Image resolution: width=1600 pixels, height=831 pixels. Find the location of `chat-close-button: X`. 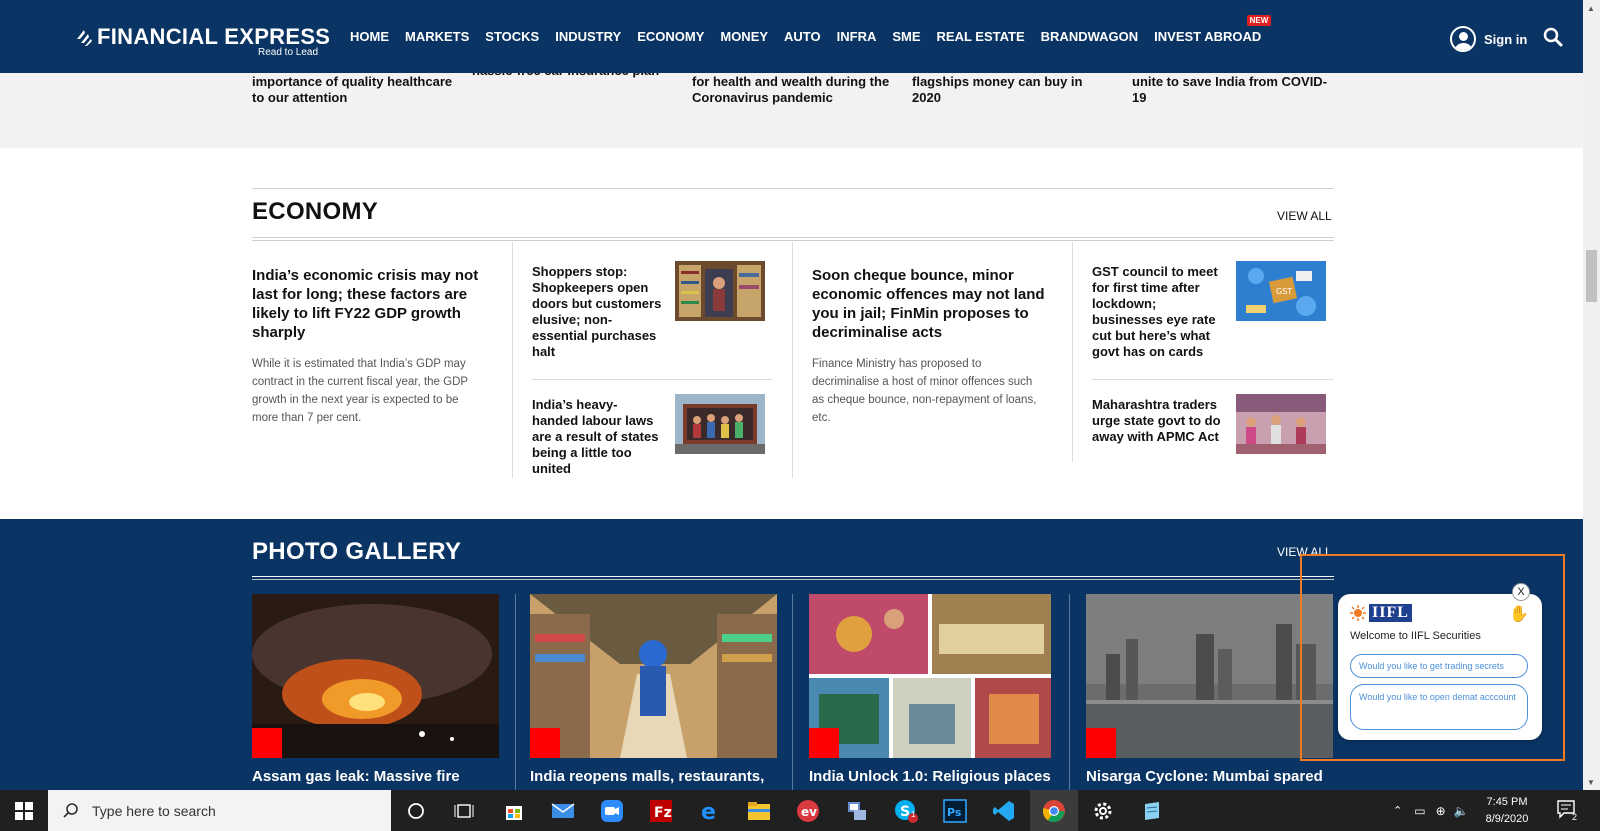

chat-close-button: X is located at coordinates (1521, 592).